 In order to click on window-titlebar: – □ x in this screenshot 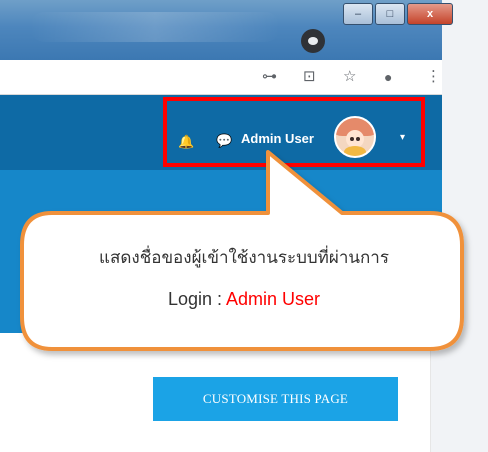, I will do `click(226, 30)`.